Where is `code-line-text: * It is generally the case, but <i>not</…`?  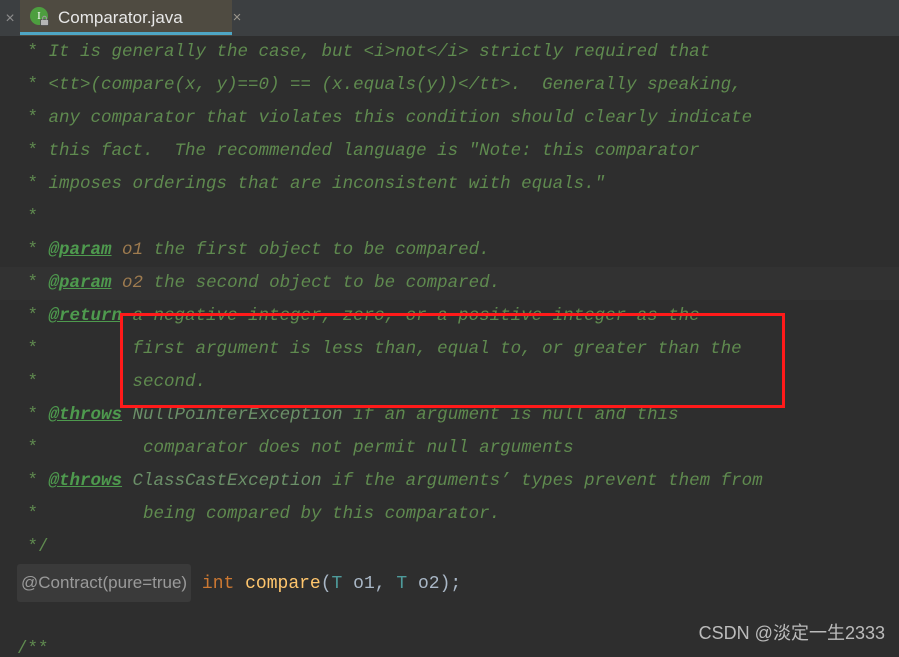
code-line-text: * It is generally the case, but <i>not</… is located at coordinates (364, 52).